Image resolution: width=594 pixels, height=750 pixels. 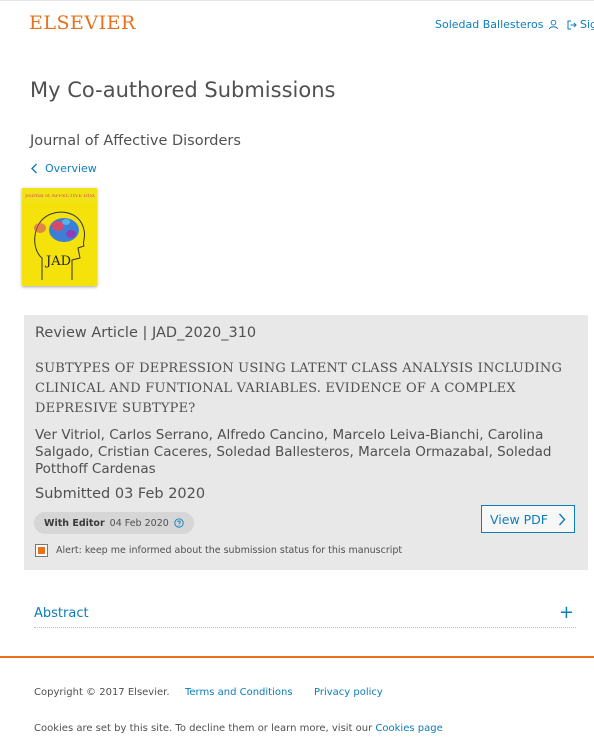 I want to click on elsevier-logo: ELSEVIER, so click(x=82, y=23).